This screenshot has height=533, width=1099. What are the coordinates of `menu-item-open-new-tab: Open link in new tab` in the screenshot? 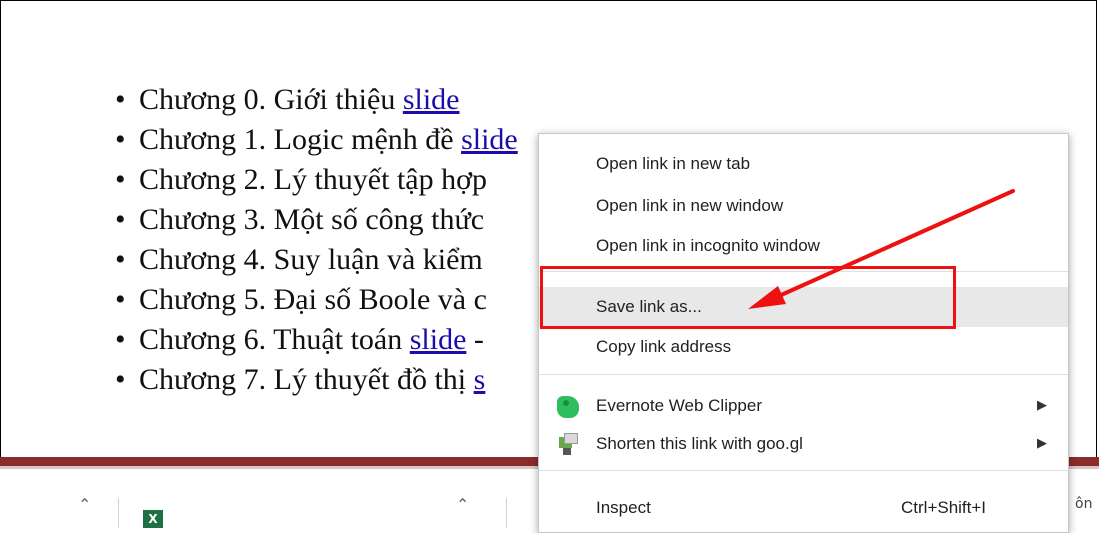 It's located at (803, 164).